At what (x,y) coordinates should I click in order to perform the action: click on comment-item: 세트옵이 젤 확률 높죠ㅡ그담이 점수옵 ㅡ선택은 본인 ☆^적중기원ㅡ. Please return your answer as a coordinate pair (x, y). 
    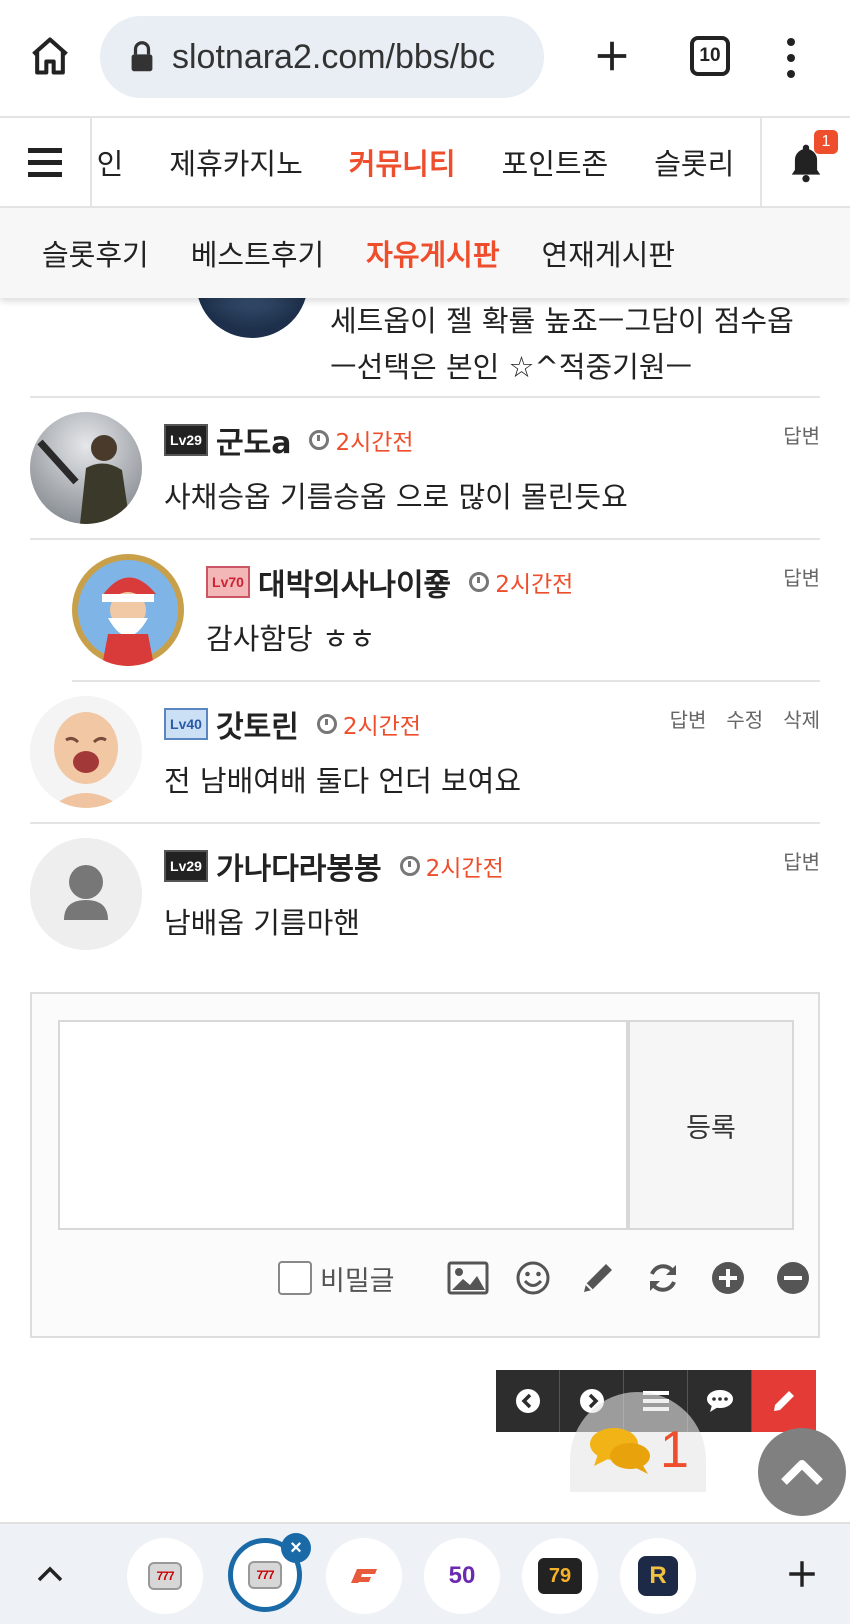
    Looking at the image, I should click on (425, 318).